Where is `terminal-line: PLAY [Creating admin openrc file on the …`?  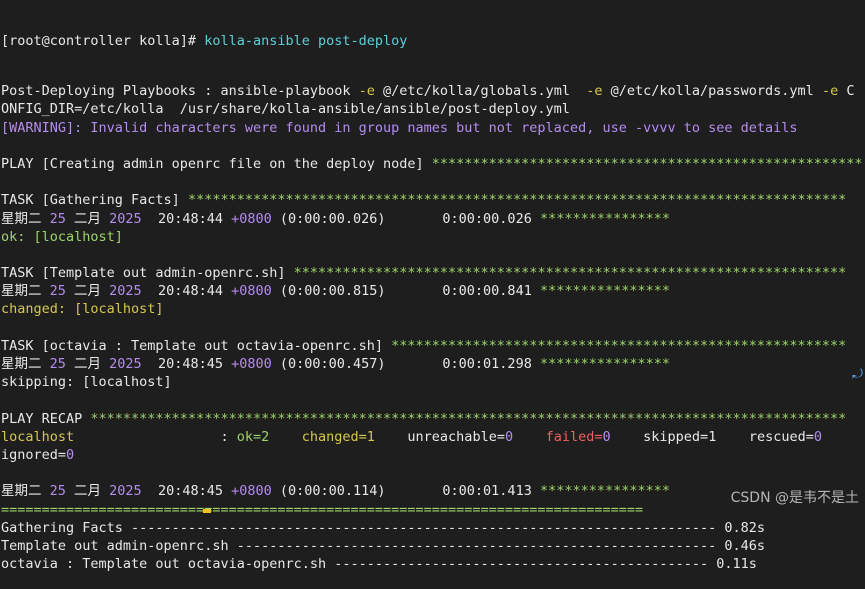 terminal-line: PLAY [Creating admin openrc file on the … is located at coordinates (433, 164).